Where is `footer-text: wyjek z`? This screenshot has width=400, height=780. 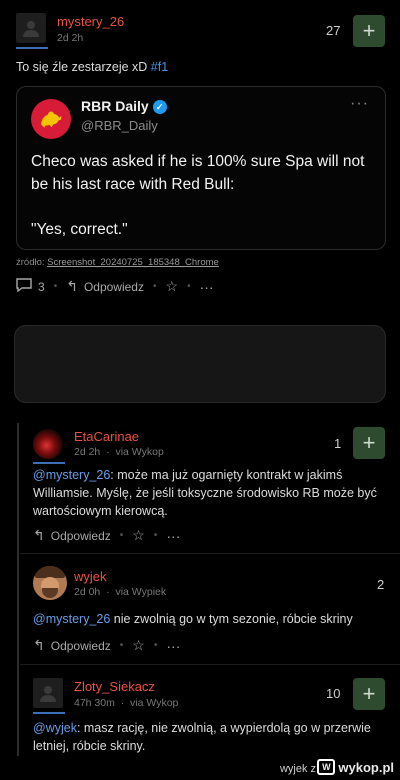
footer-text: wyjek z is located at coordinates (297, 769).